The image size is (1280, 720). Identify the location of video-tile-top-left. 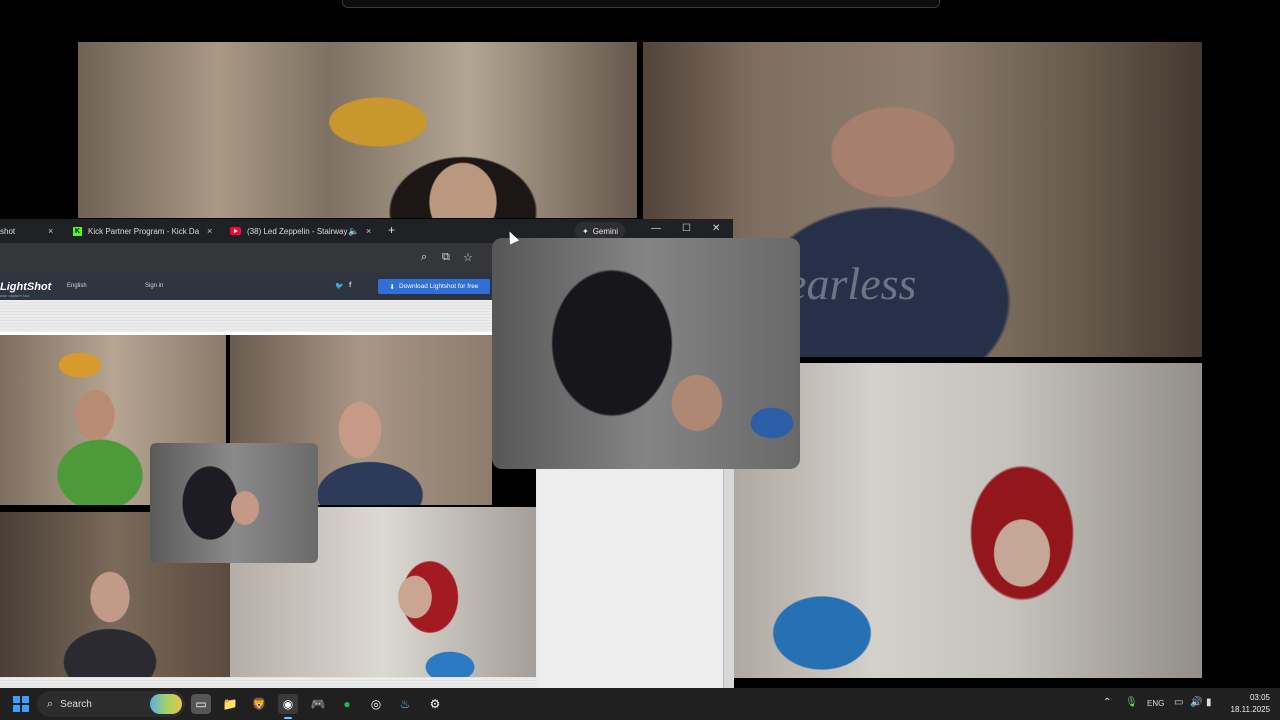
(357, 130).